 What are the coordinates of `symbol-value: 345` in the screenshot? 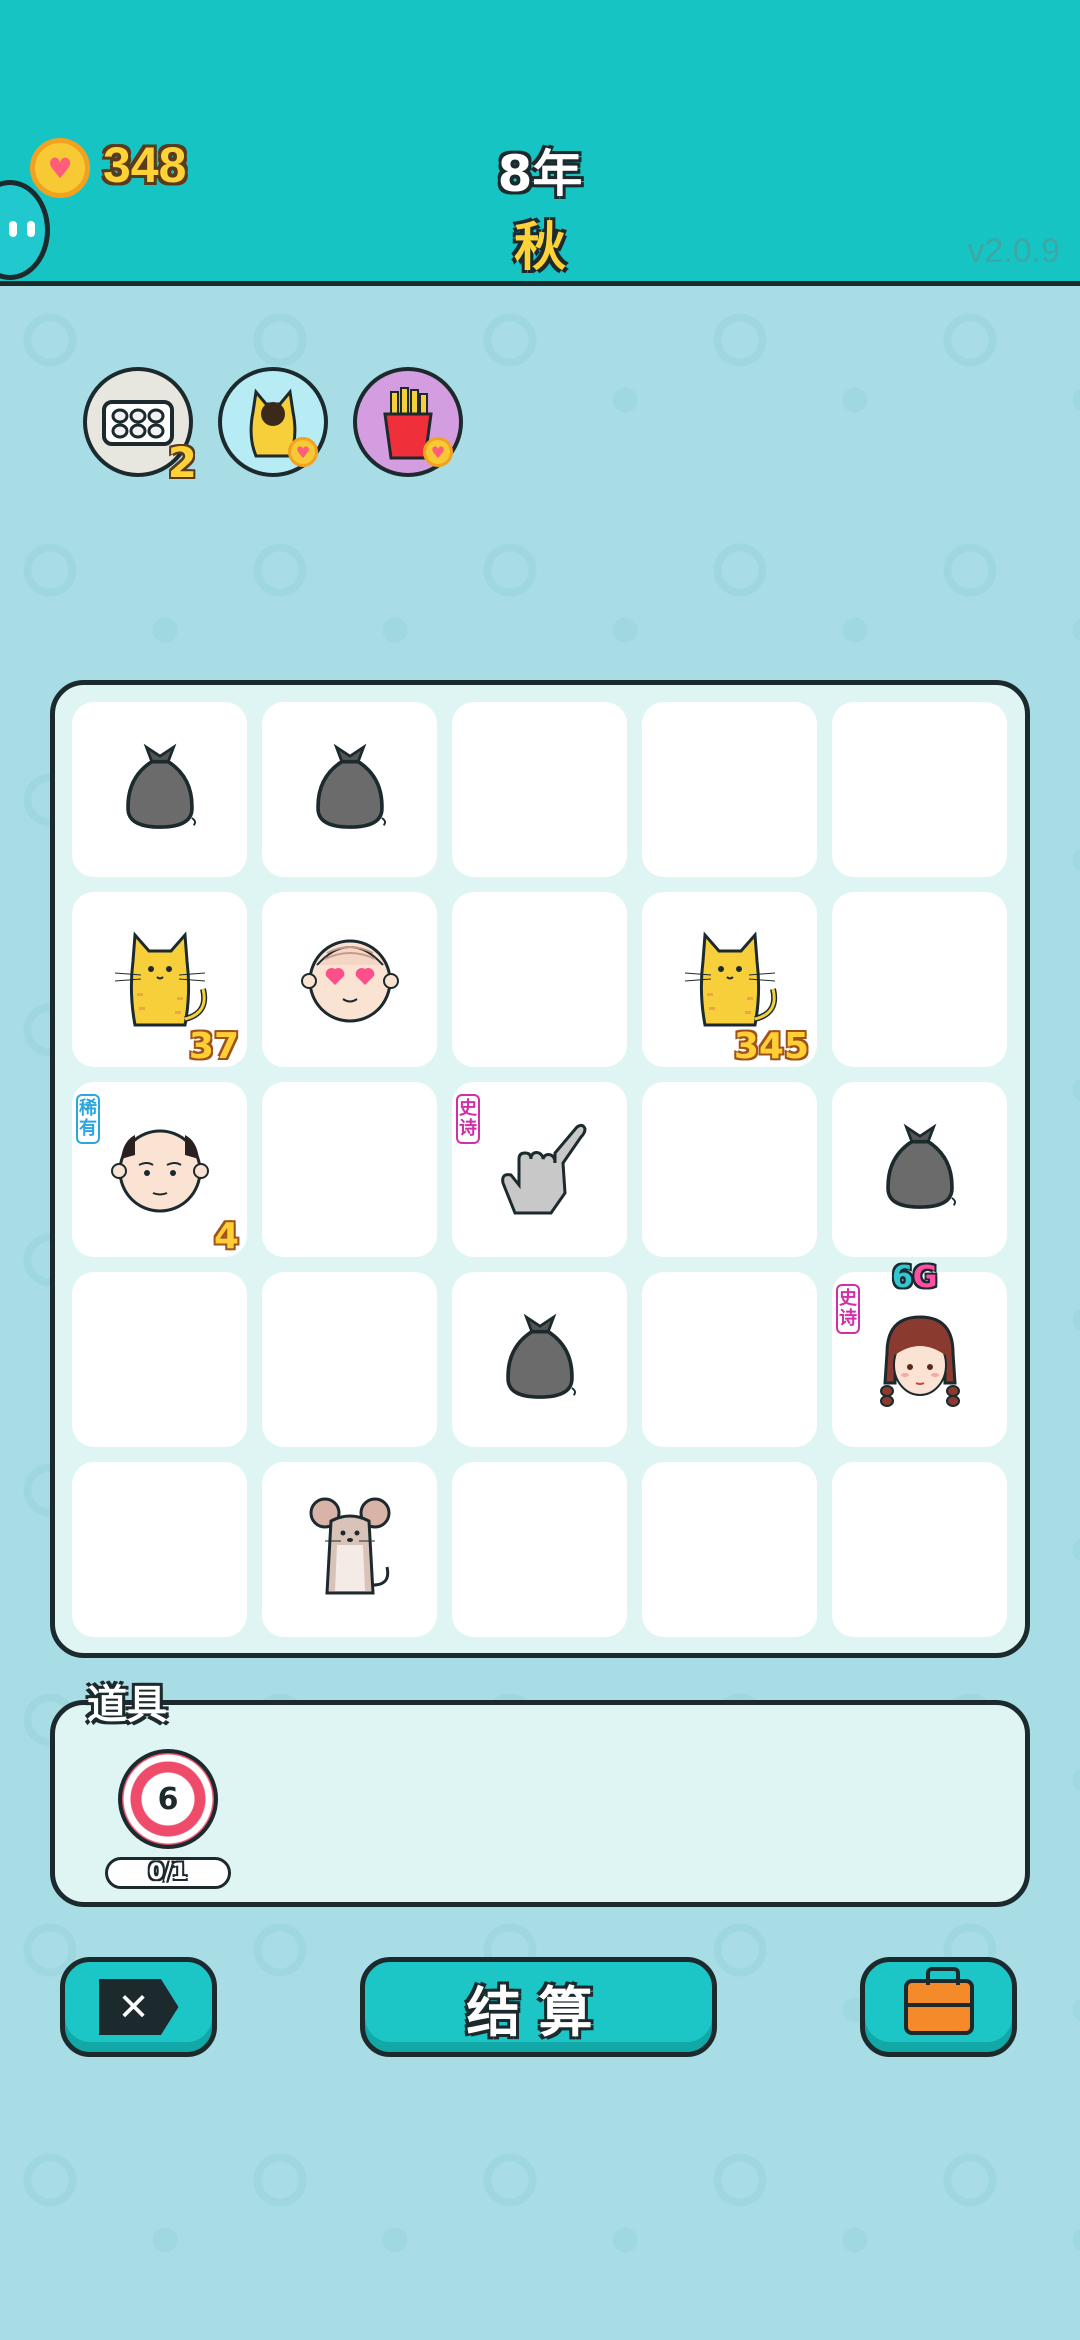 It's located at (771, 1046).